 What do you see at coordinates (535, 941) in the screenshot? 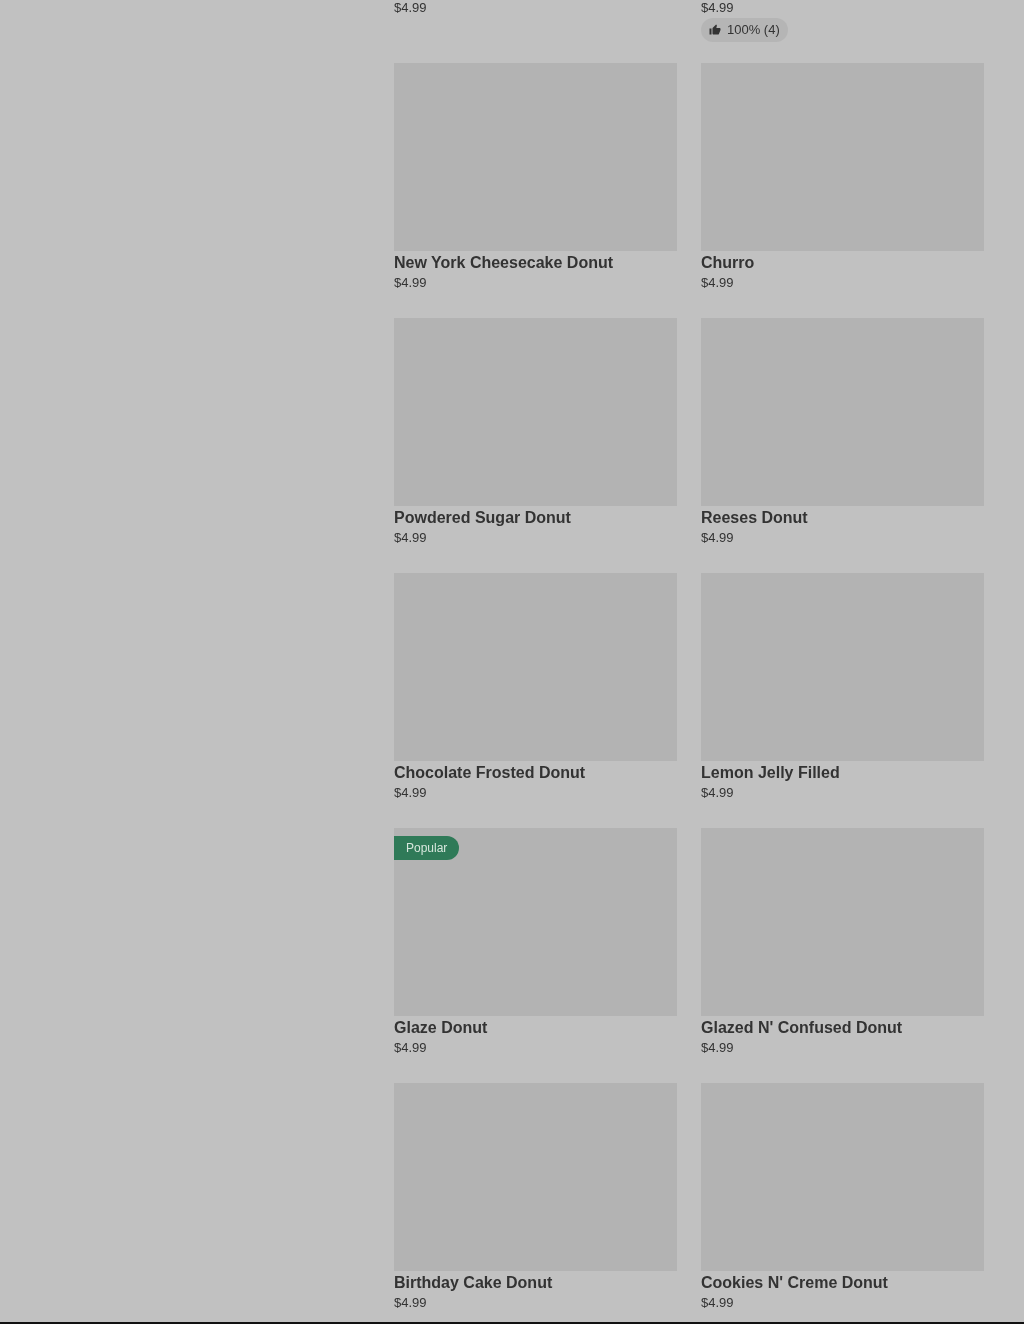
I see `product-card: Popular Glaze Donut $4.99` at bounding box center [535, 941].